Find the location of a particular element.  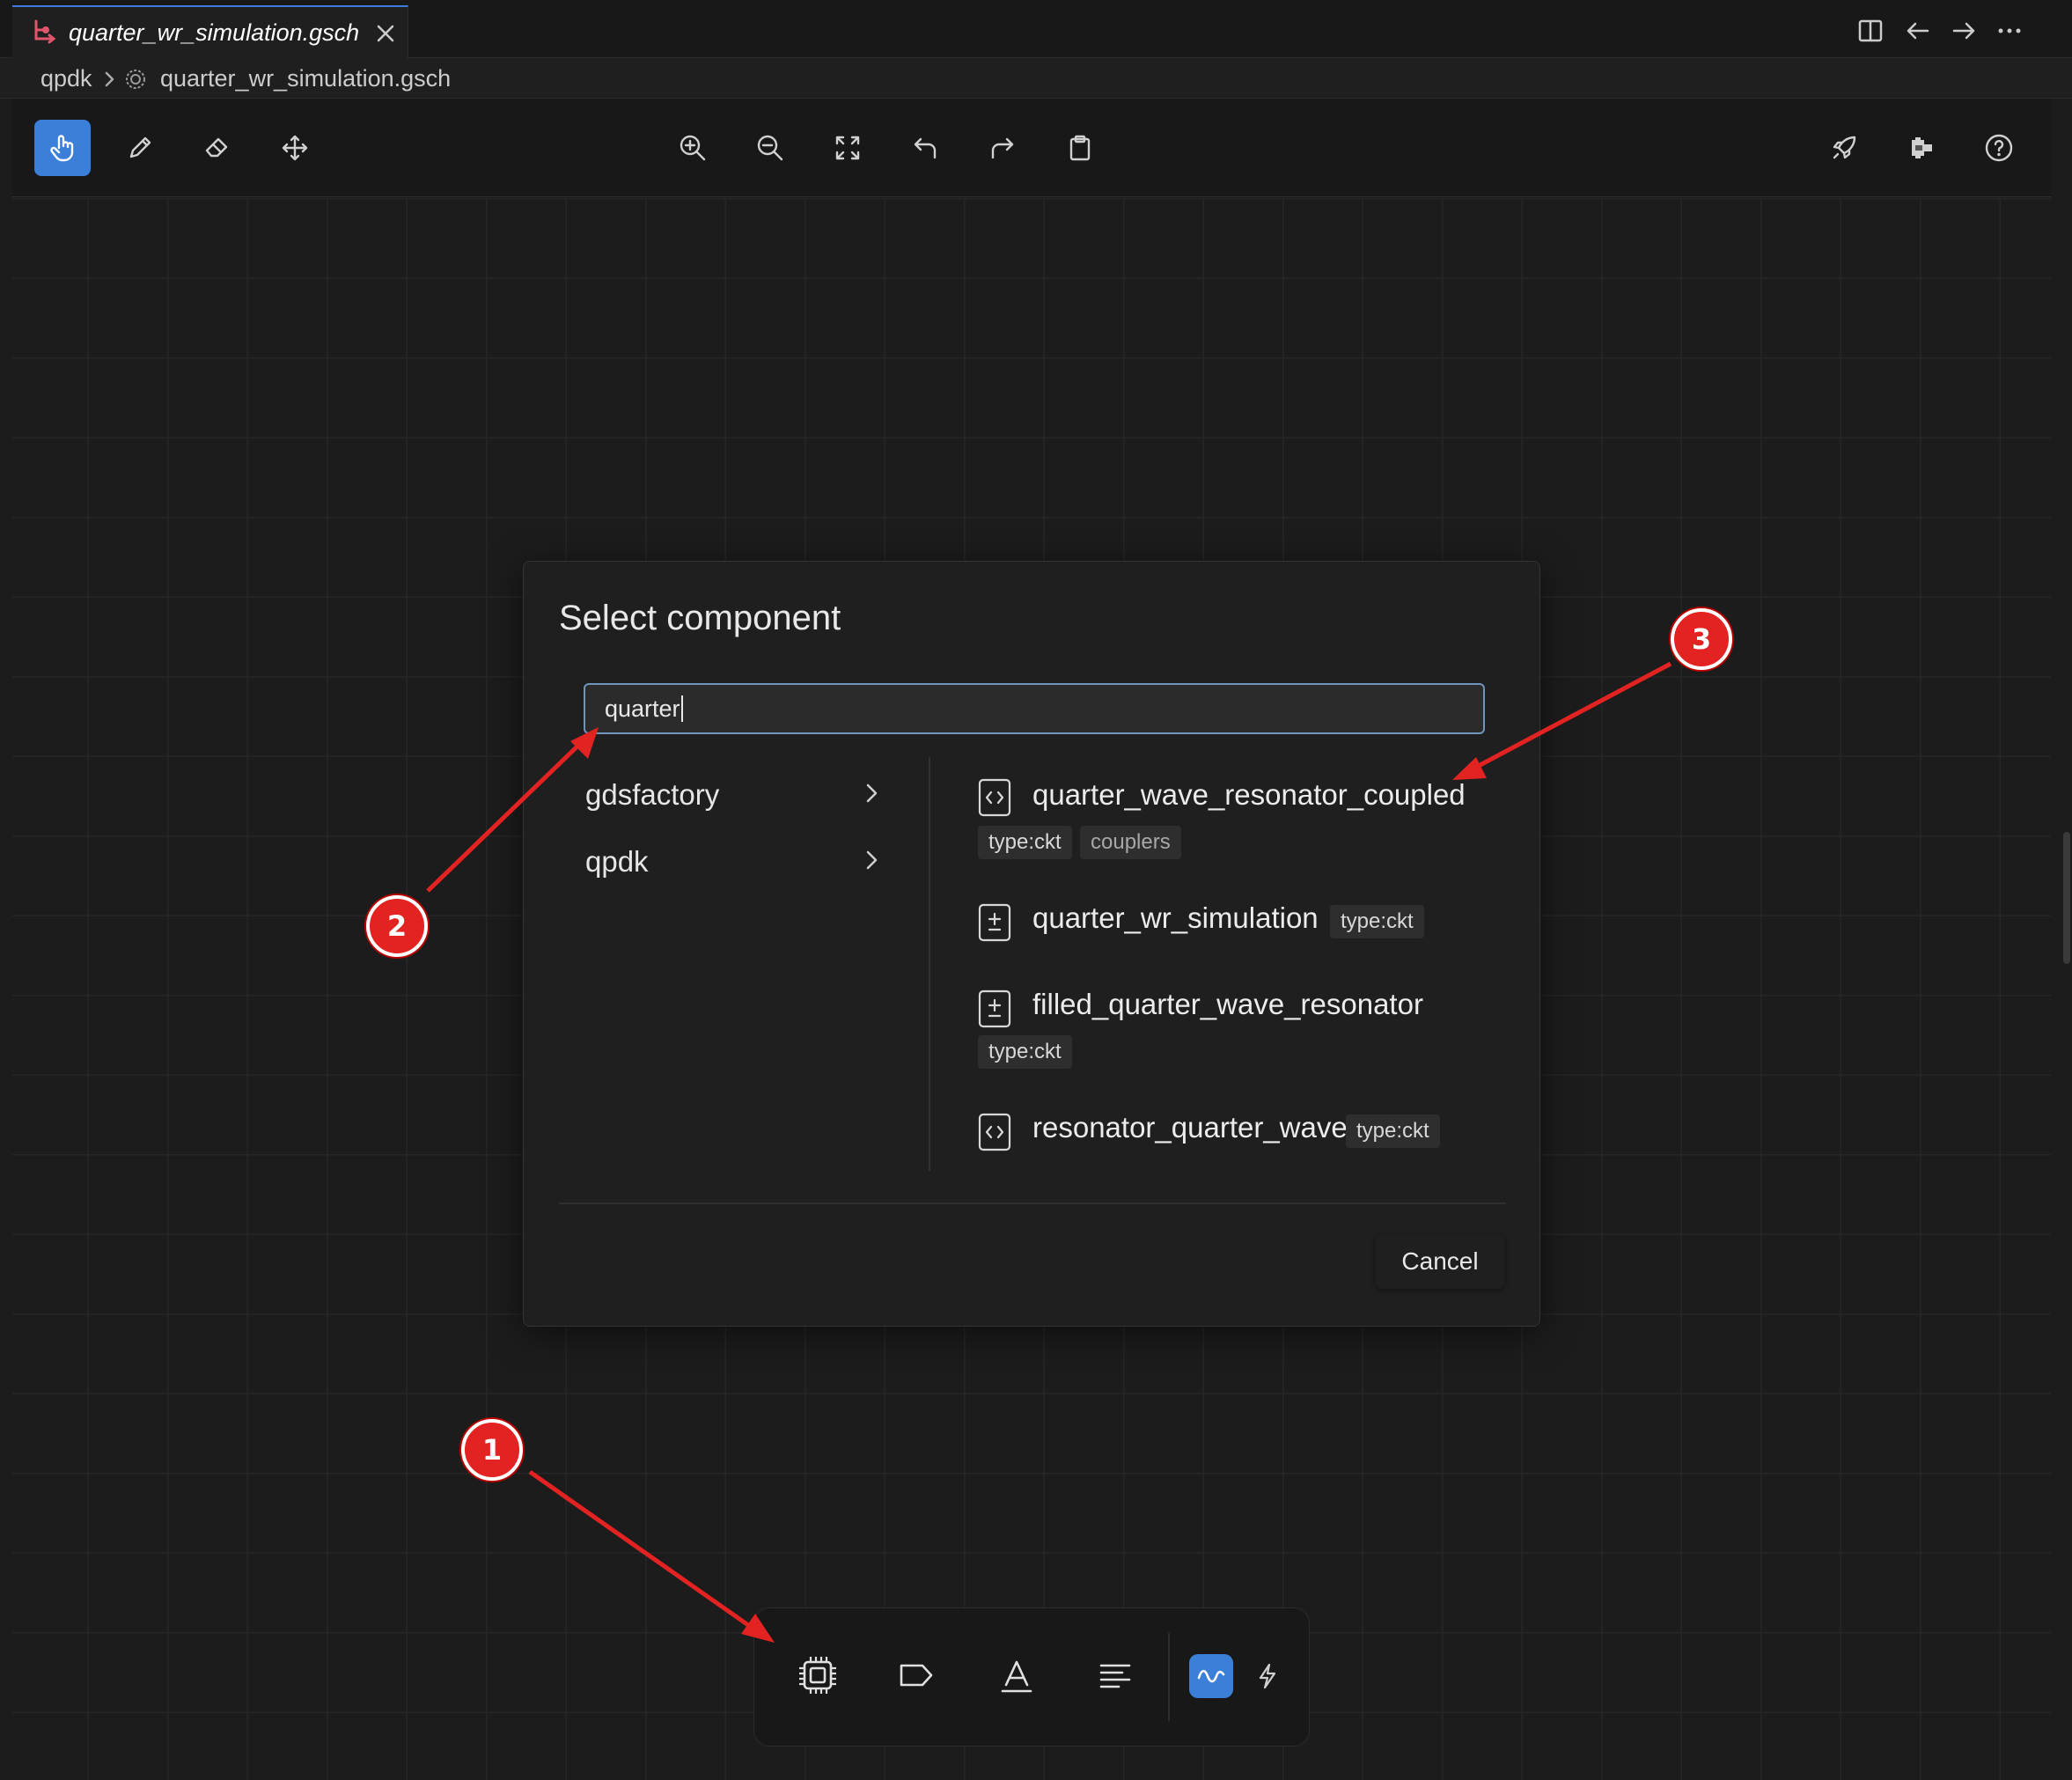

annotation-badge-1: 1 is located at coordinates (492, 1450).